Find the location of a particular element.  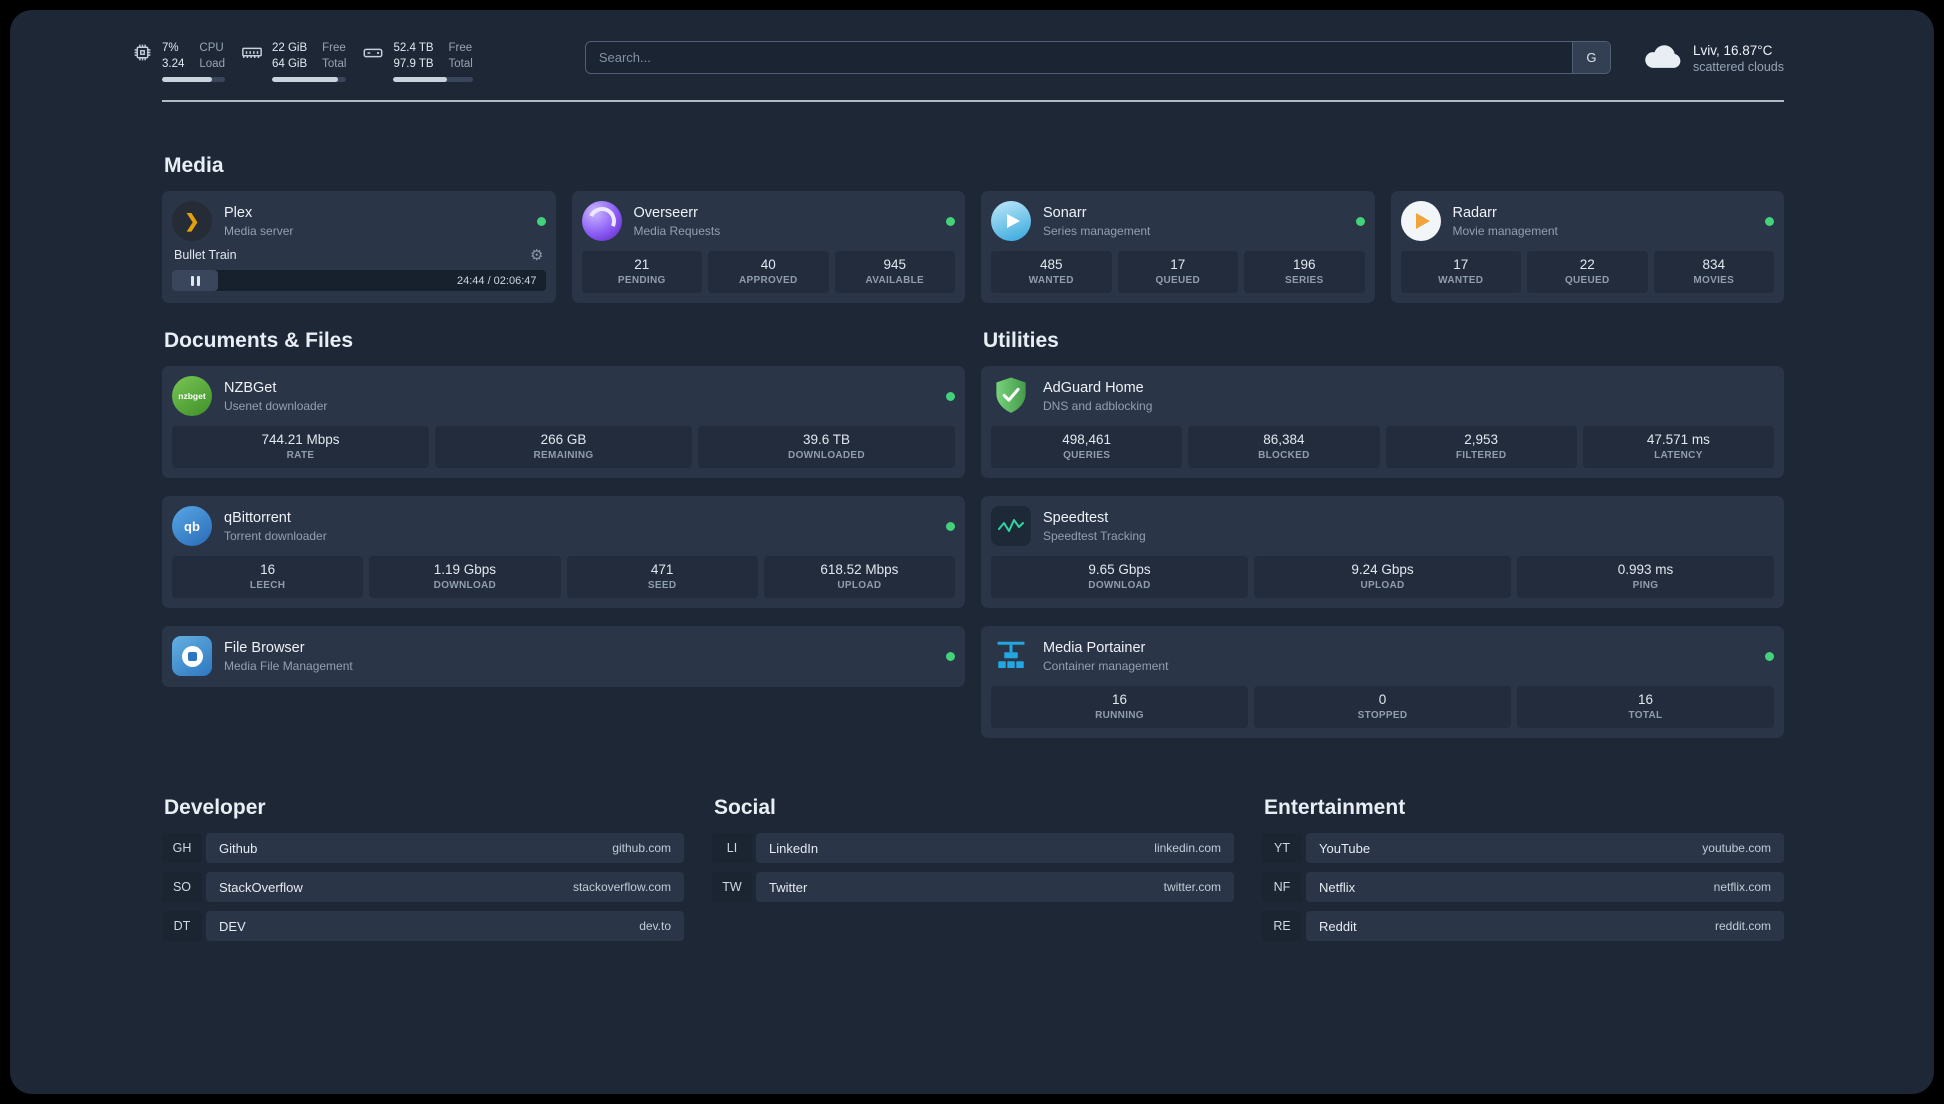

bookmark-reddit: RE Reddit reddit.com is located at coordinates (1523, 926).